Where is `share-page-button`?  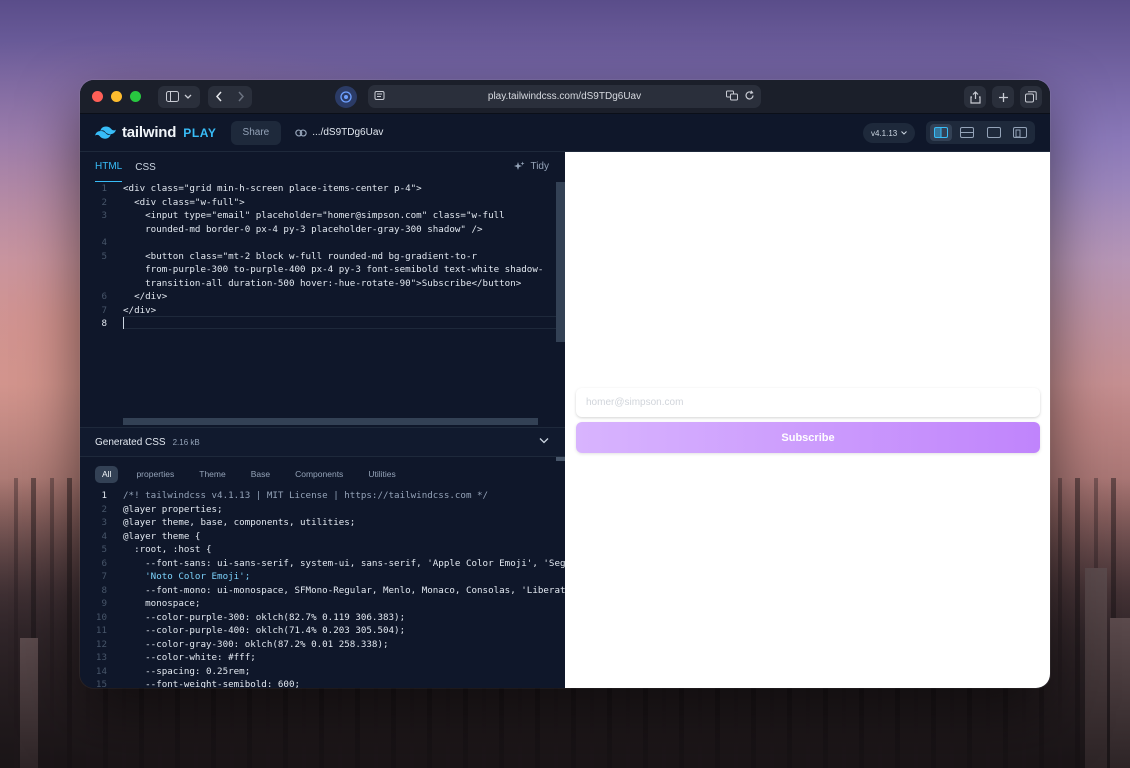
share-page-button is located at coordinates (975, 97).